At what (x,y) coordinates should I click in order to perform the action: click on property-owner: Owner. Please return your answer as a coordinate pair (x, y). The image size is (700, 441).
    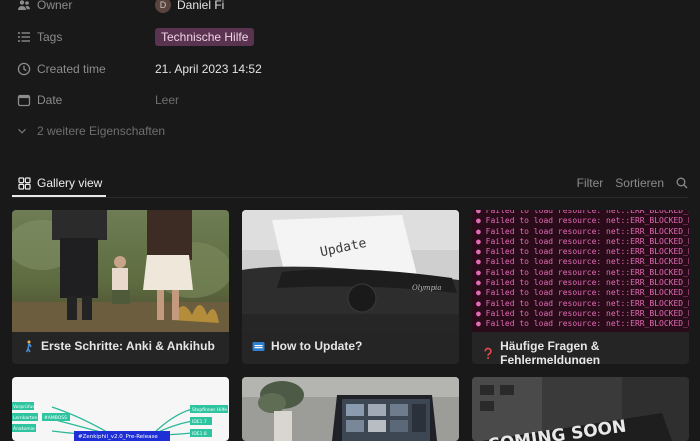
    Looking at the image, I should click on (44, 8).